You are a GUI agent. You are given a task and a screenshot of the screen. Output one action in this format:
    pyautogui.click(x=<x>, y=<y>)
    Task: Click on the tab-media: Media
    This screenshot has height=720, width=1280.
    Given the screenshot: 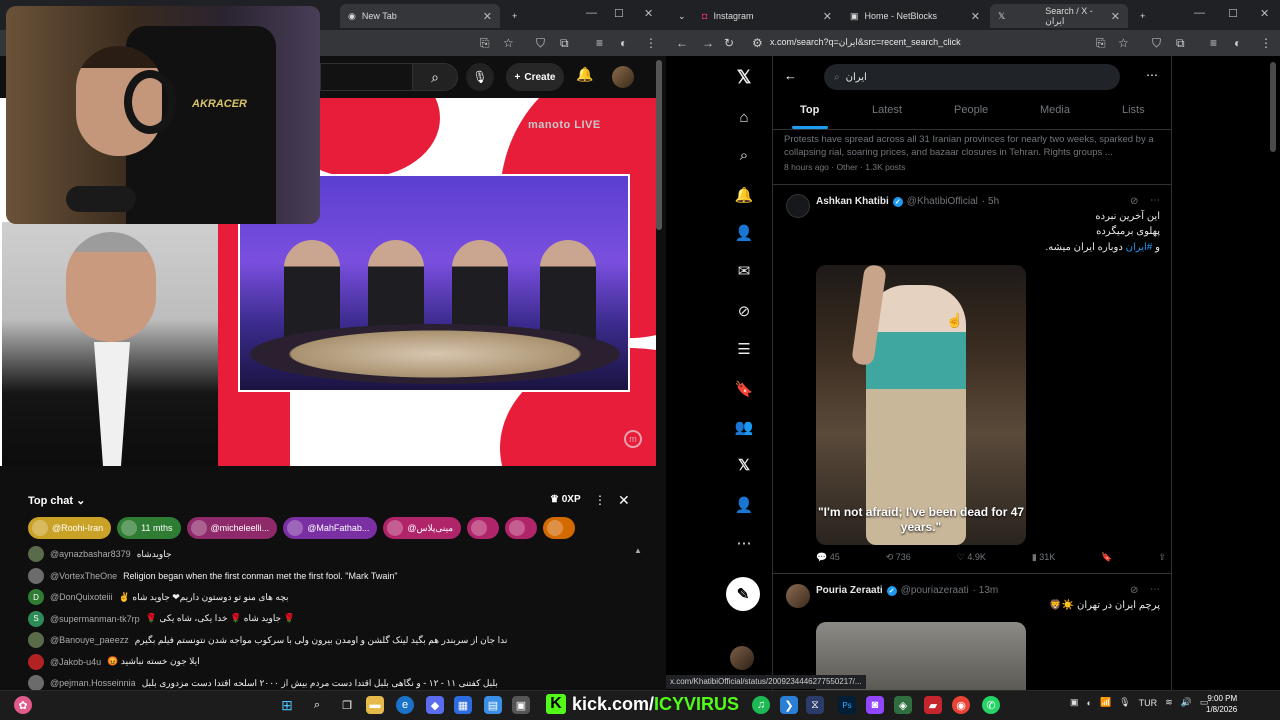 What is the action you would take?
    pyautogui.click(x=1055, y=110)
    